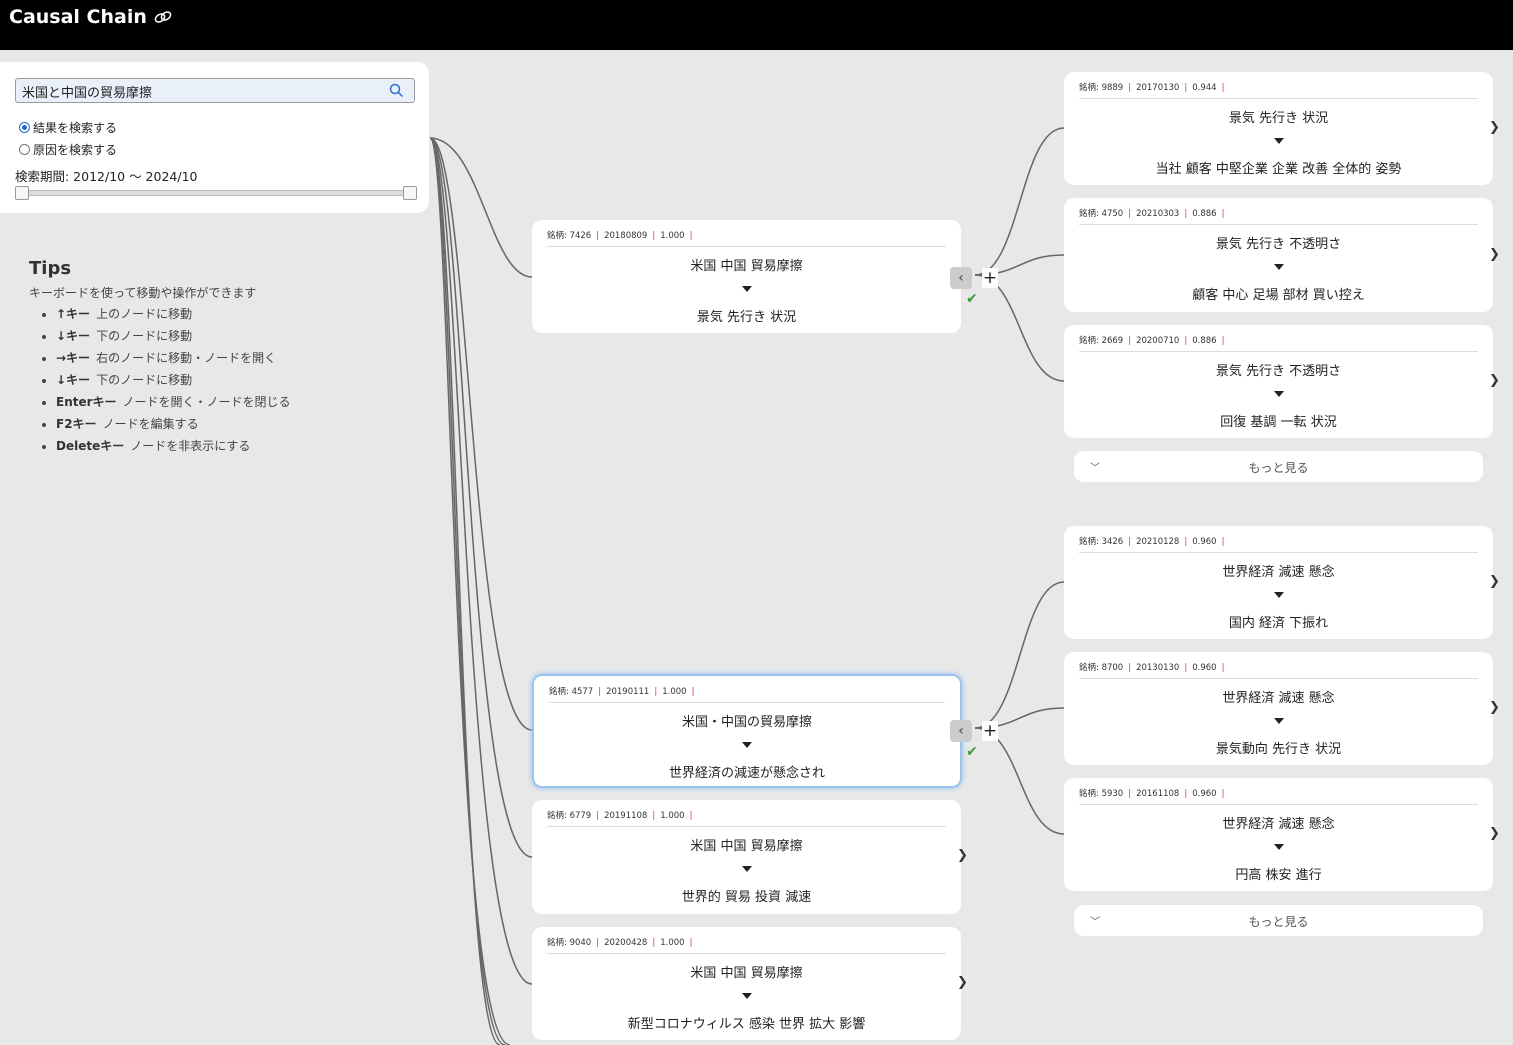 The width and height of the screenshot is (1513, 1045). What do you see at coordinates (1278, 670) in the screenshot?
I see `node-meta: 銘柄: 8700 | 20130130 | 0.960 |` at bounding box center [1278, 670].